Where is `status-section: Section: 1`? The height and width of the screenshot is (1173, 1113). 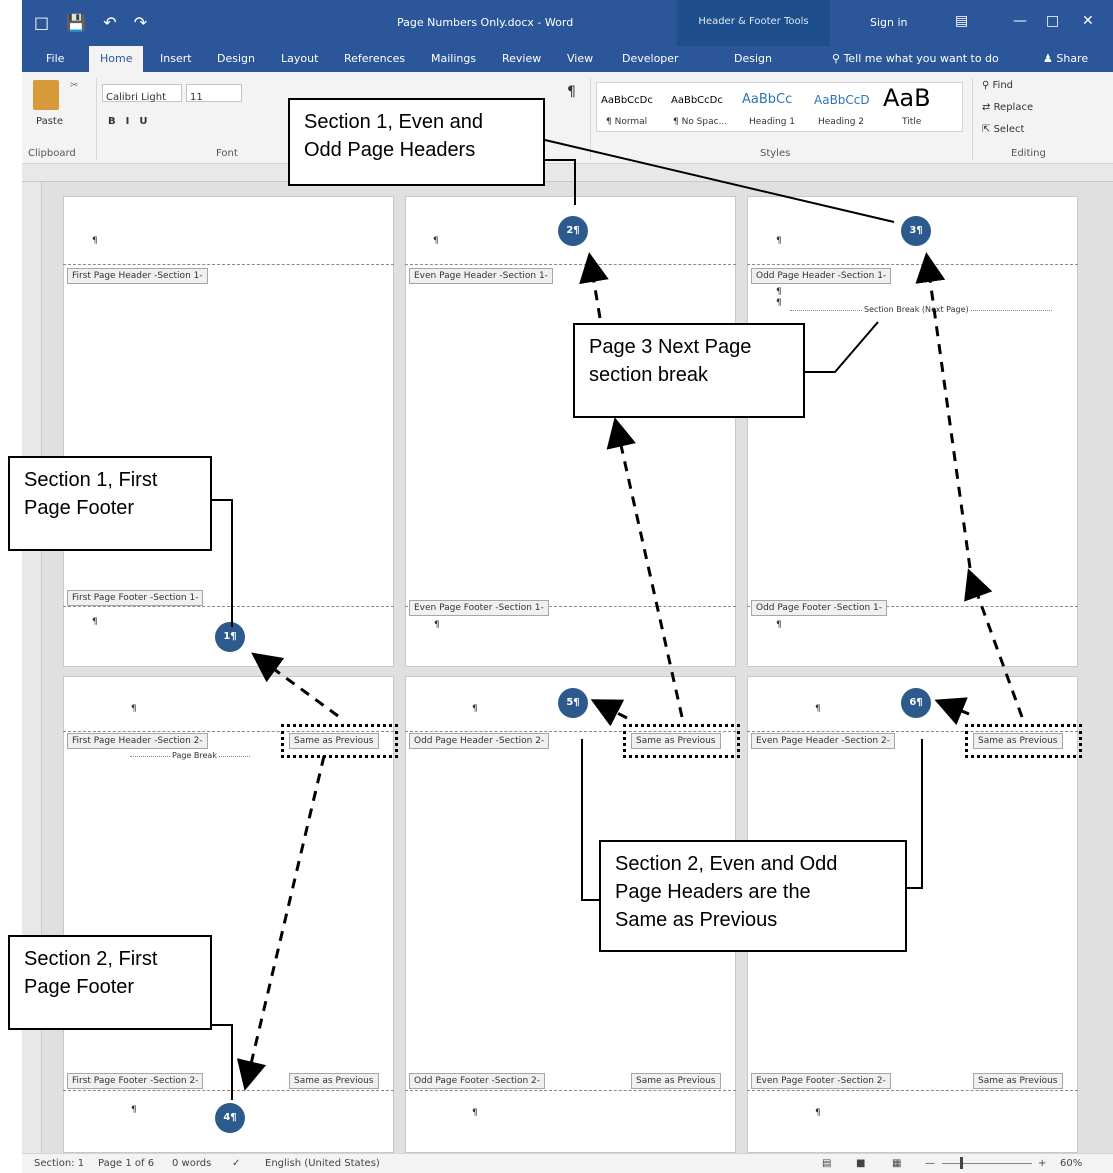 status-section: Section: 1 is located at coordinates (59, 1163).